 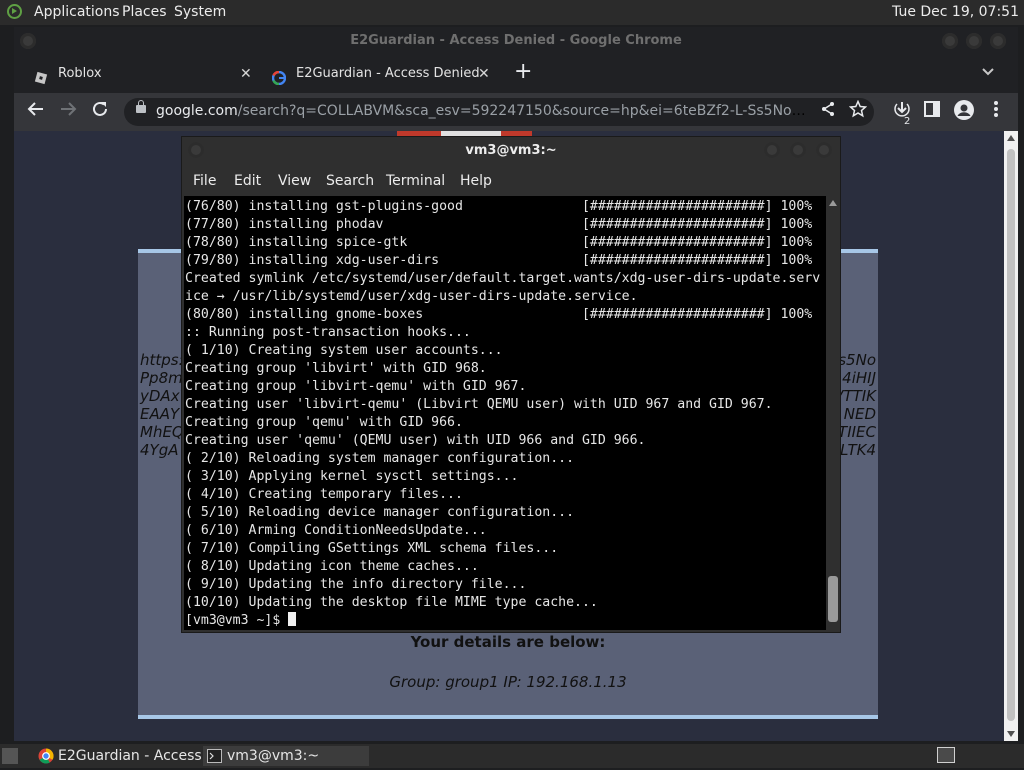 I want to click on tab-search-chevron-icon, so click(x=988, y=72).